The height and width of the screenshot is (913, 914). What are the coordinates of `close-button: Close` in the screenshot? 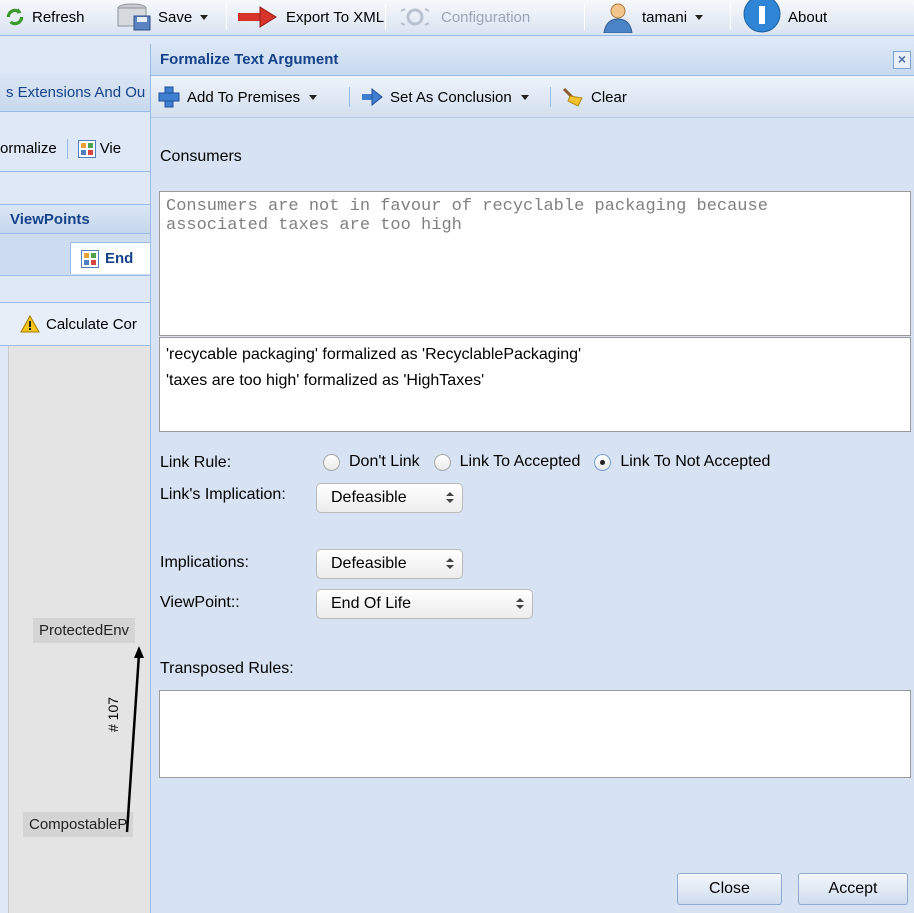 It's located at (729, 889).